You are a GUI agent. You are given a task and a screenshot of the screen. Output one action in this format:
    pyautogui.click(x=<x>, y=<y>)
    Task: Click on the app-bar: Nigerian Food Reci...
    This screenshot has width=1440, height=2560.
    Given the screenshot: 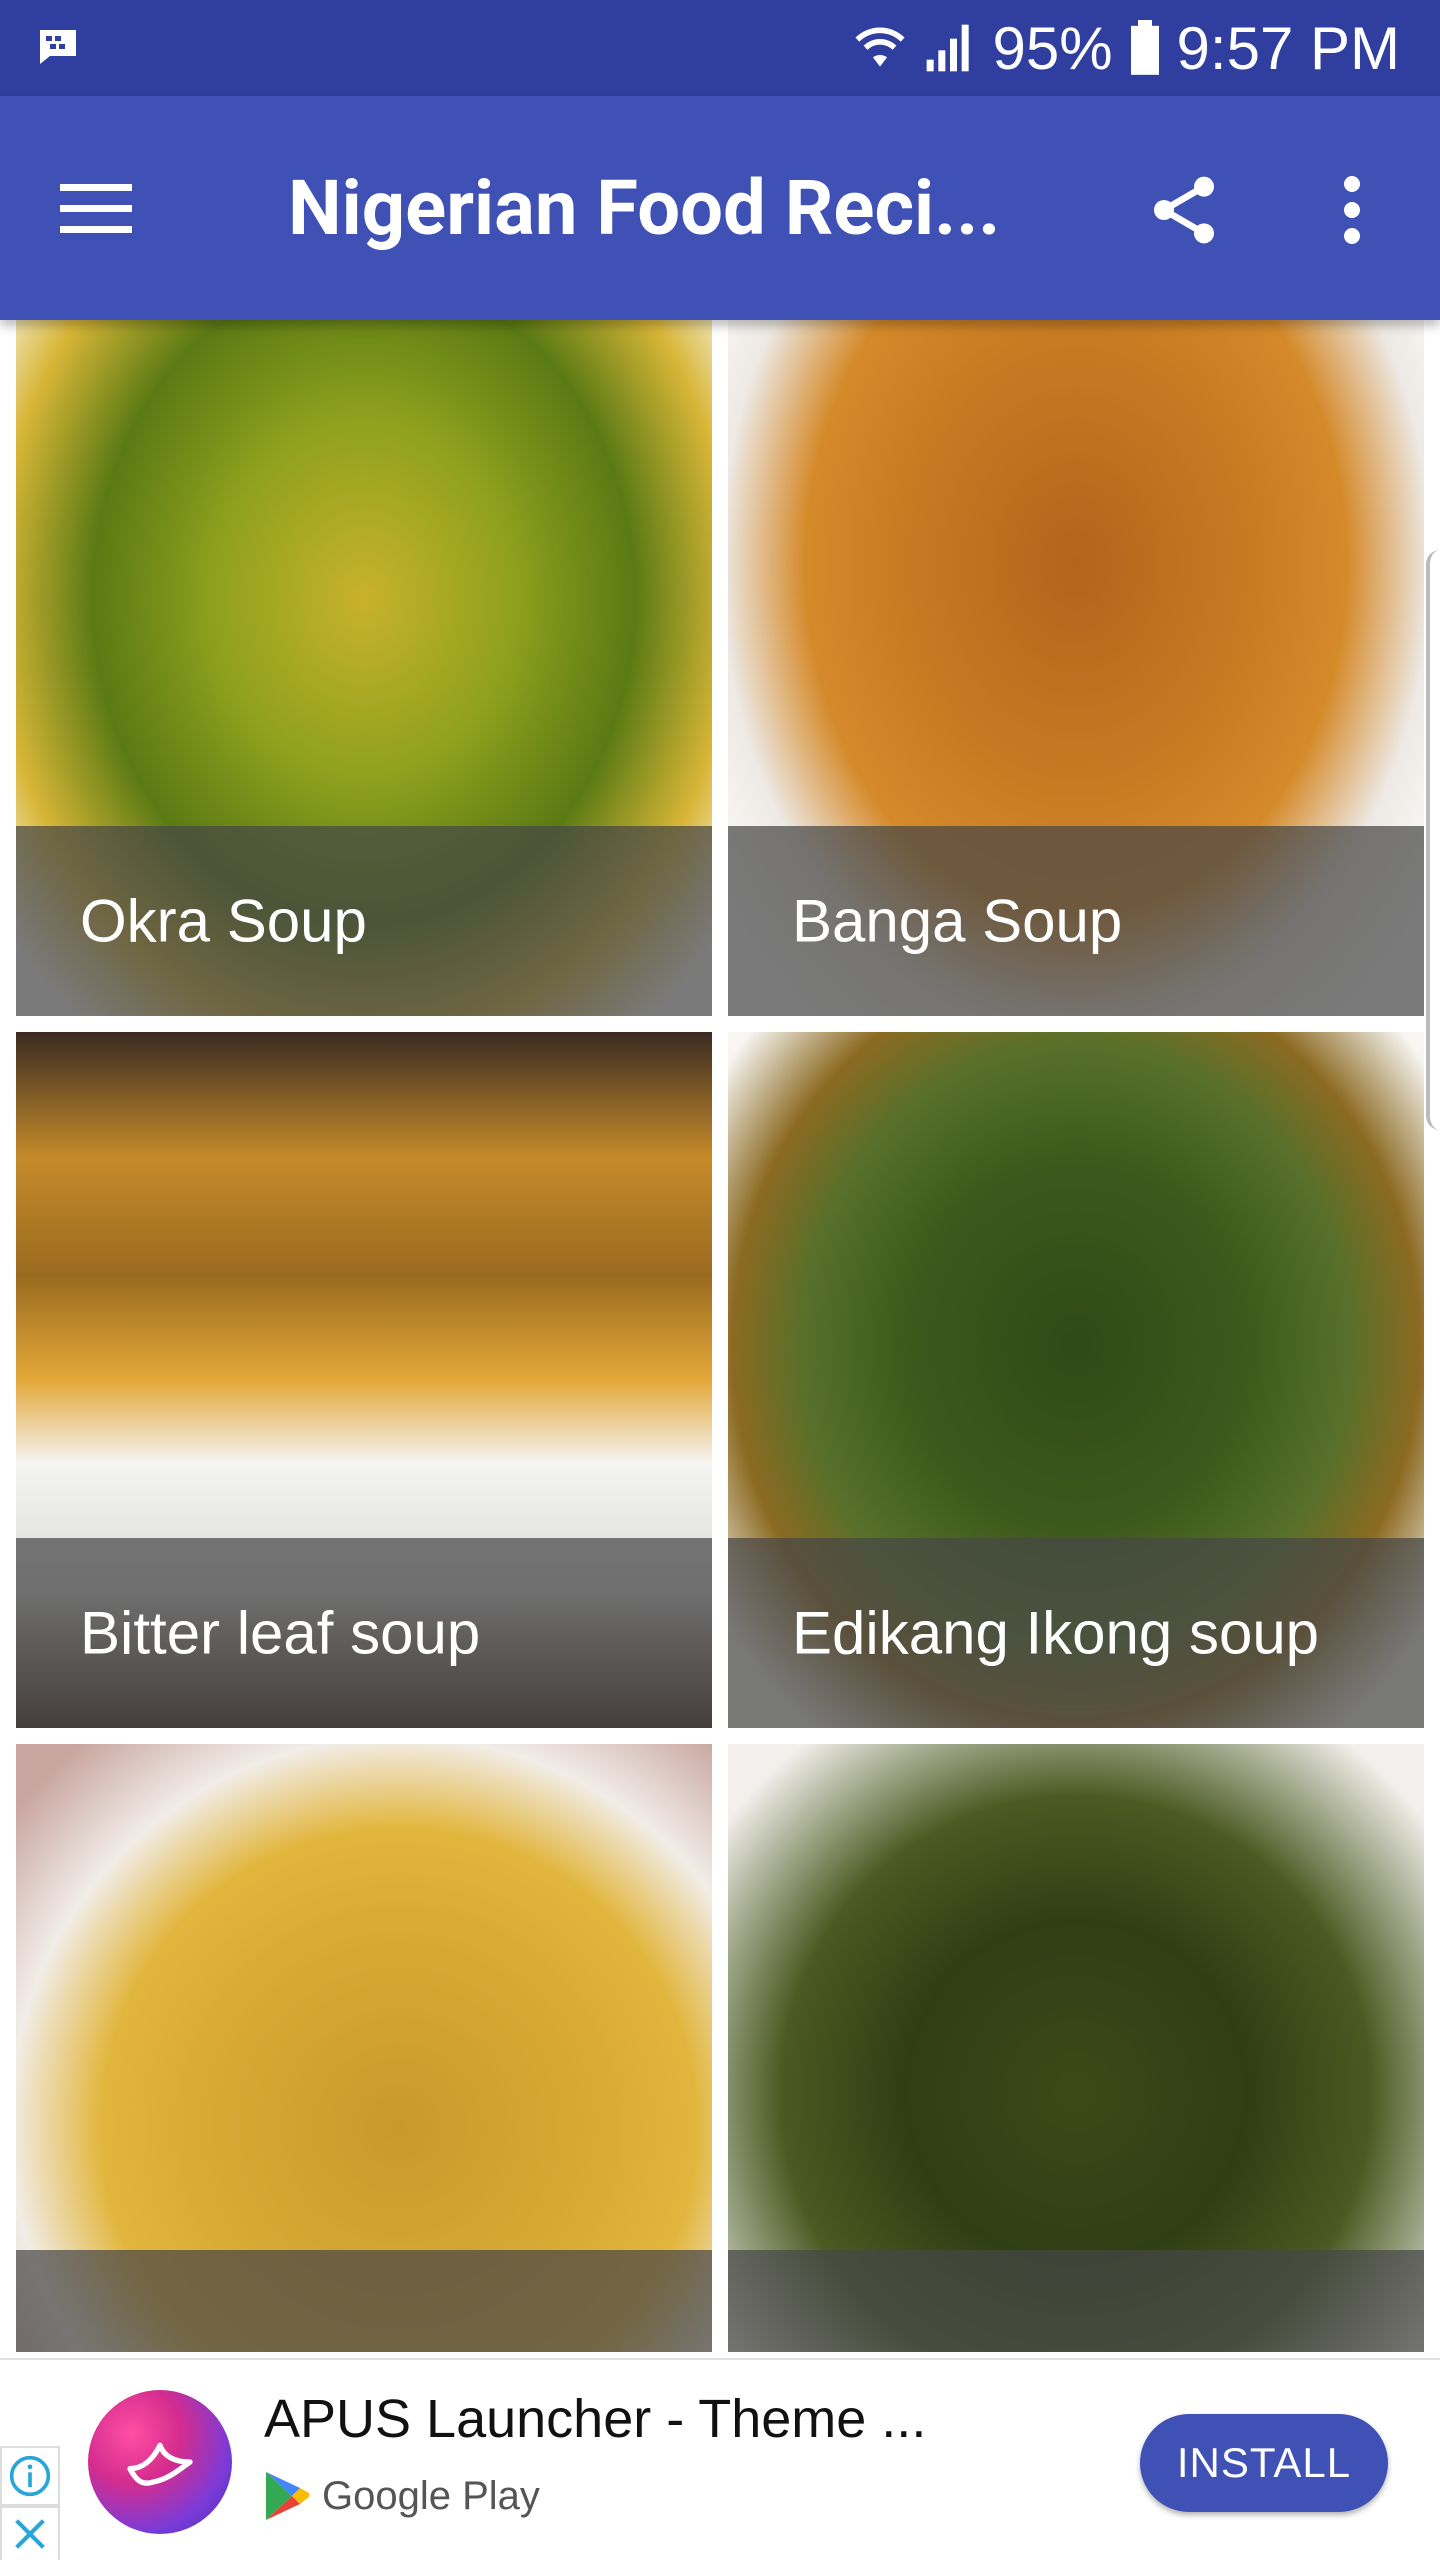 What is the action you would take?
    pyautogui.click(x=720, y=208)
    